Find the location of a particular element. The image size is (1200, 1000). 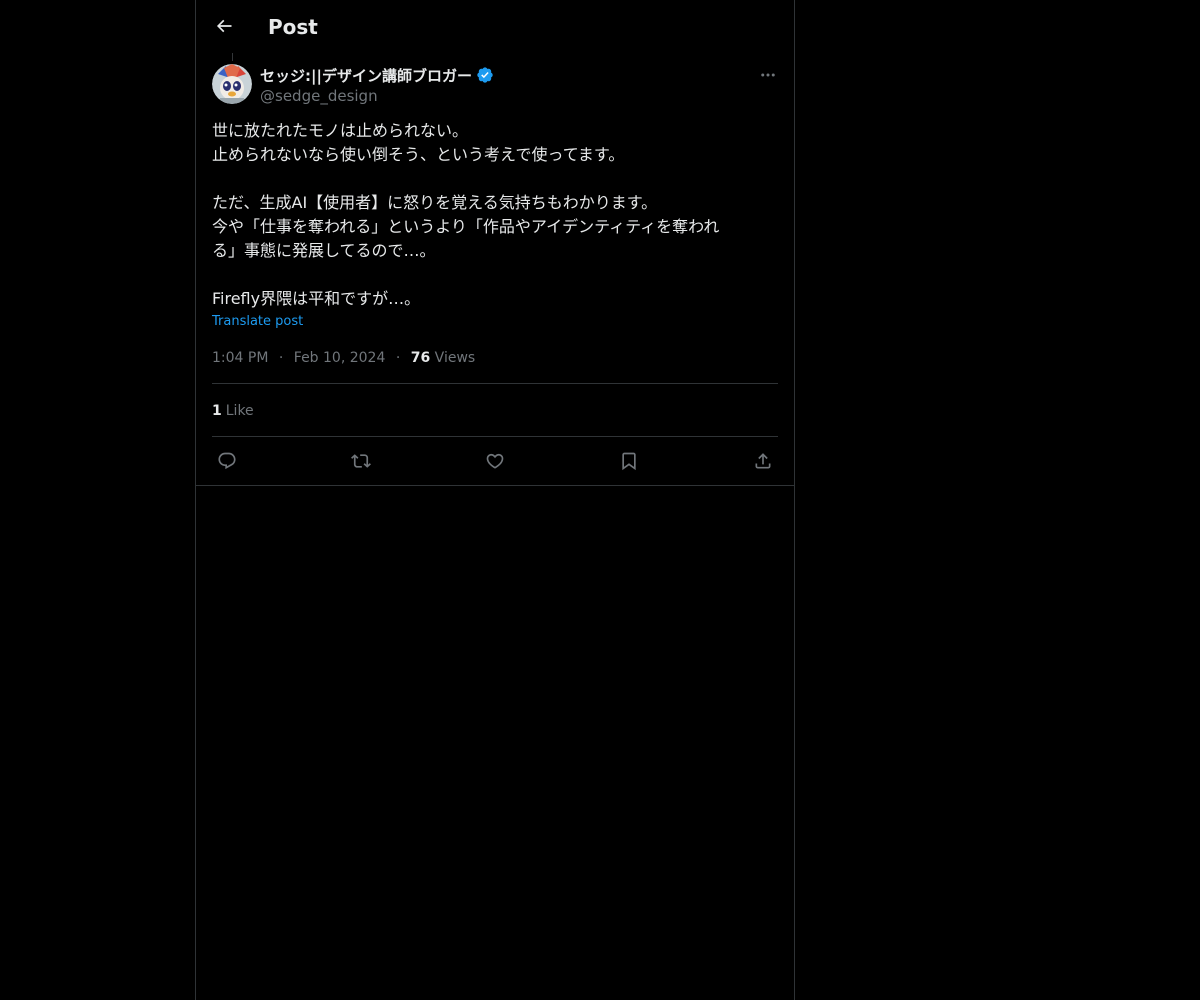

reply-icon is located at coordinates (227, 461).